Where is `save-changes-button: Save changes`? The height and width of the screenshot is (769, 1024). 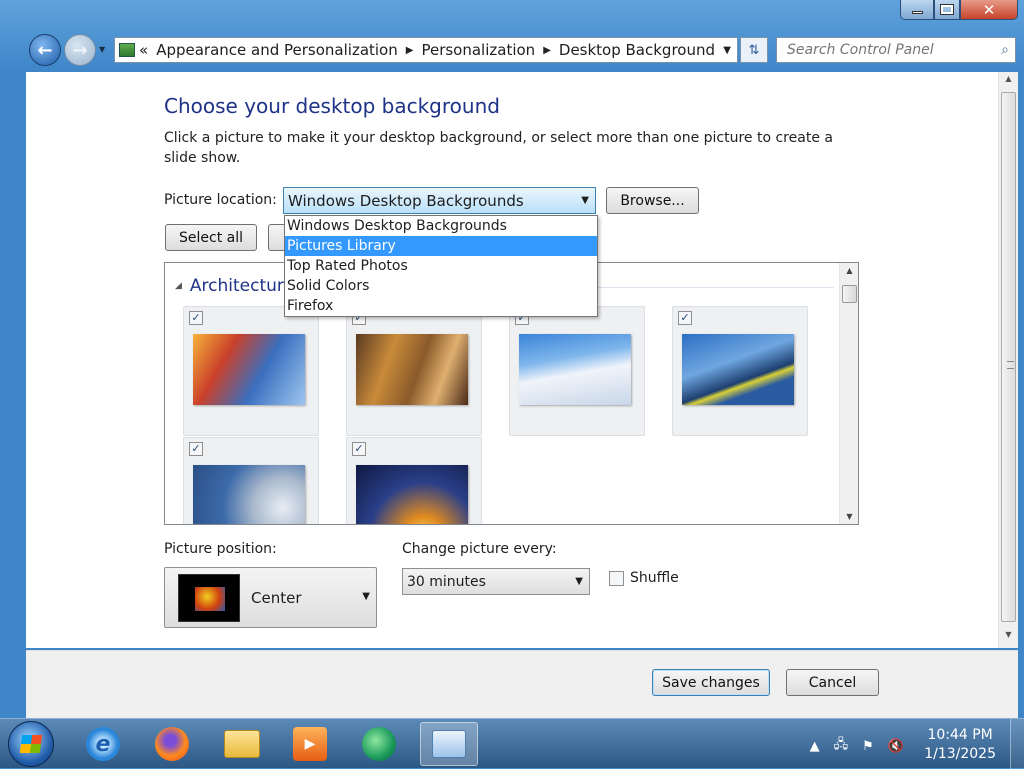
save-changes-button: Save changes is located at coordinates (711, 682).